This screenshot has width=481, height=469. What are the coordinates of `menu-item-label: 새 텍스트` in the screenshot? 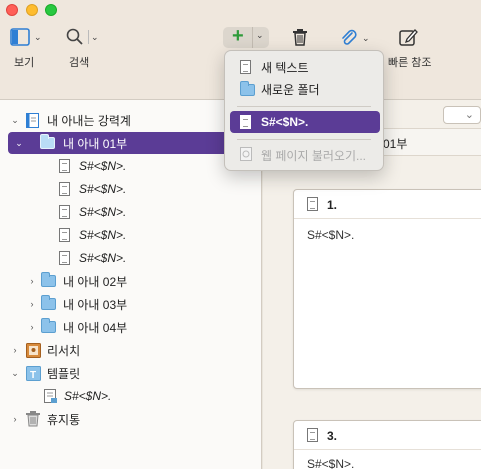 It's located at (285, 67).